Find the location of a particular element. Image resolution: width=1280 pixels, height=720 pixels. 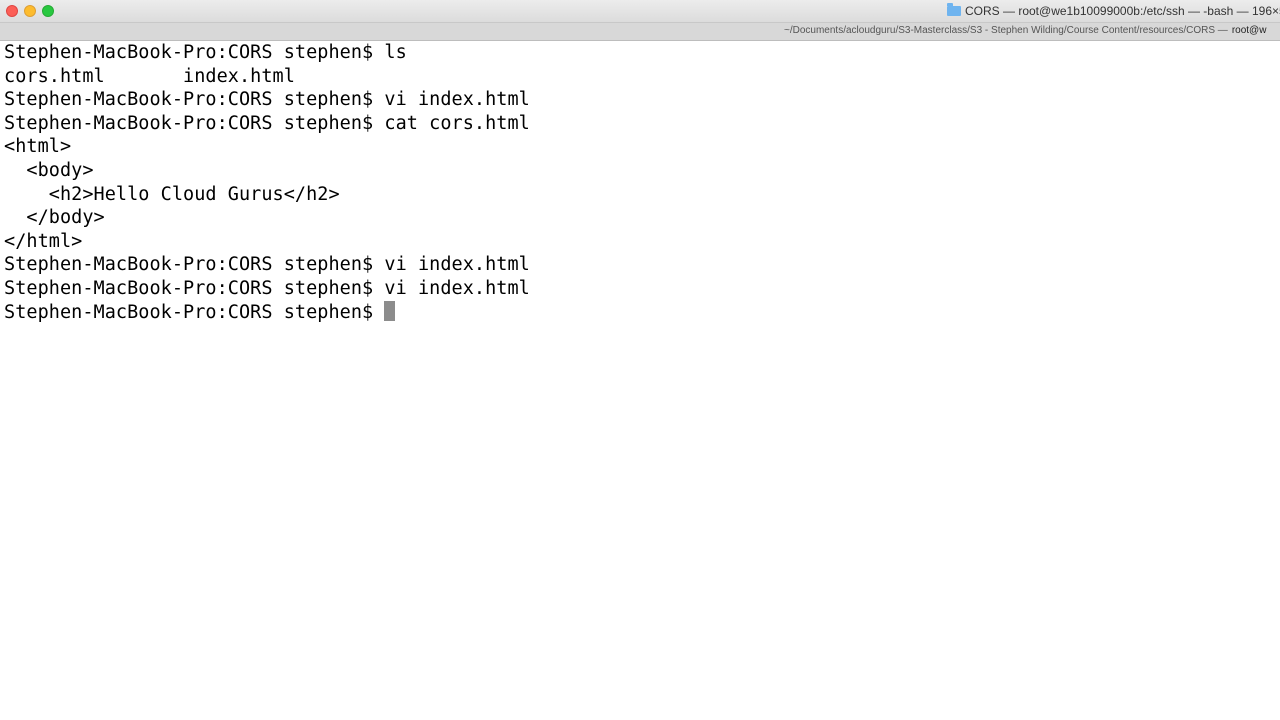

terminal-line: </html> is located at coordinates (43, 241).